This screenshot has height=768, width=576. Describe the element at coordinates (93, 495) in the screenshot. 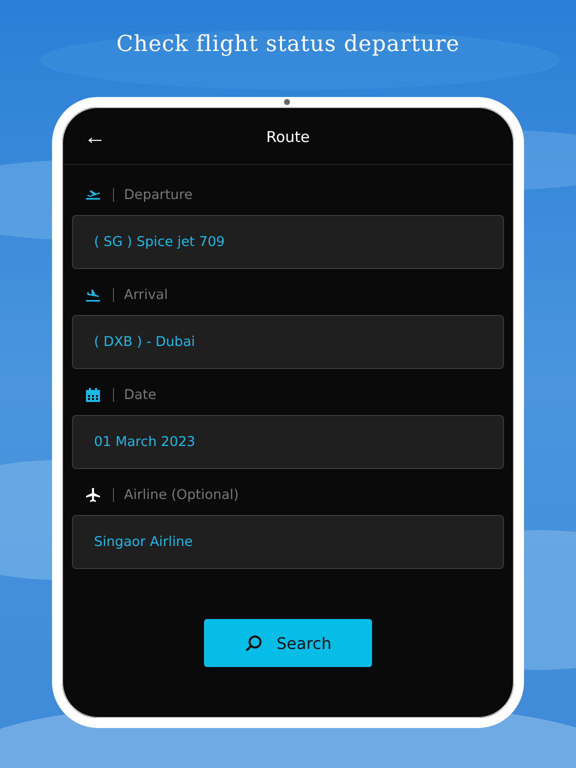

I see `airplane-icon` at that location.